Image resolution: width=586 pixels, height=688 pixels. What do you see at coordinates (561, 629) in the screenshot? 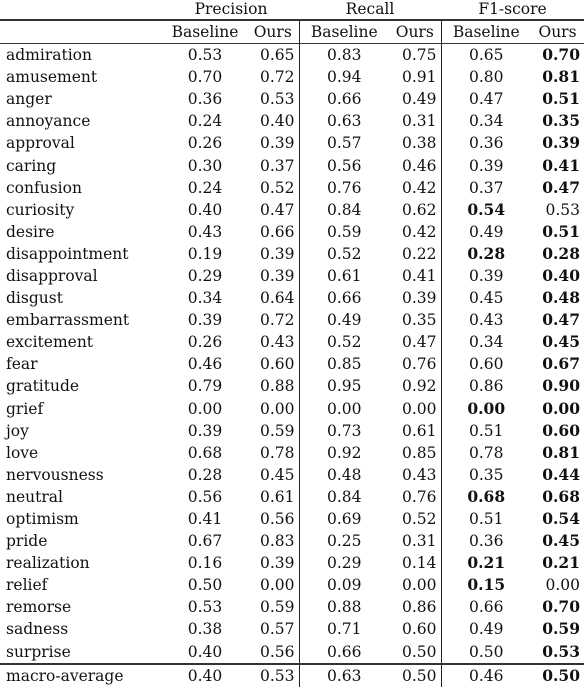
I see `f1-ours-cell: 0.59` at bounding box center [561, 629].